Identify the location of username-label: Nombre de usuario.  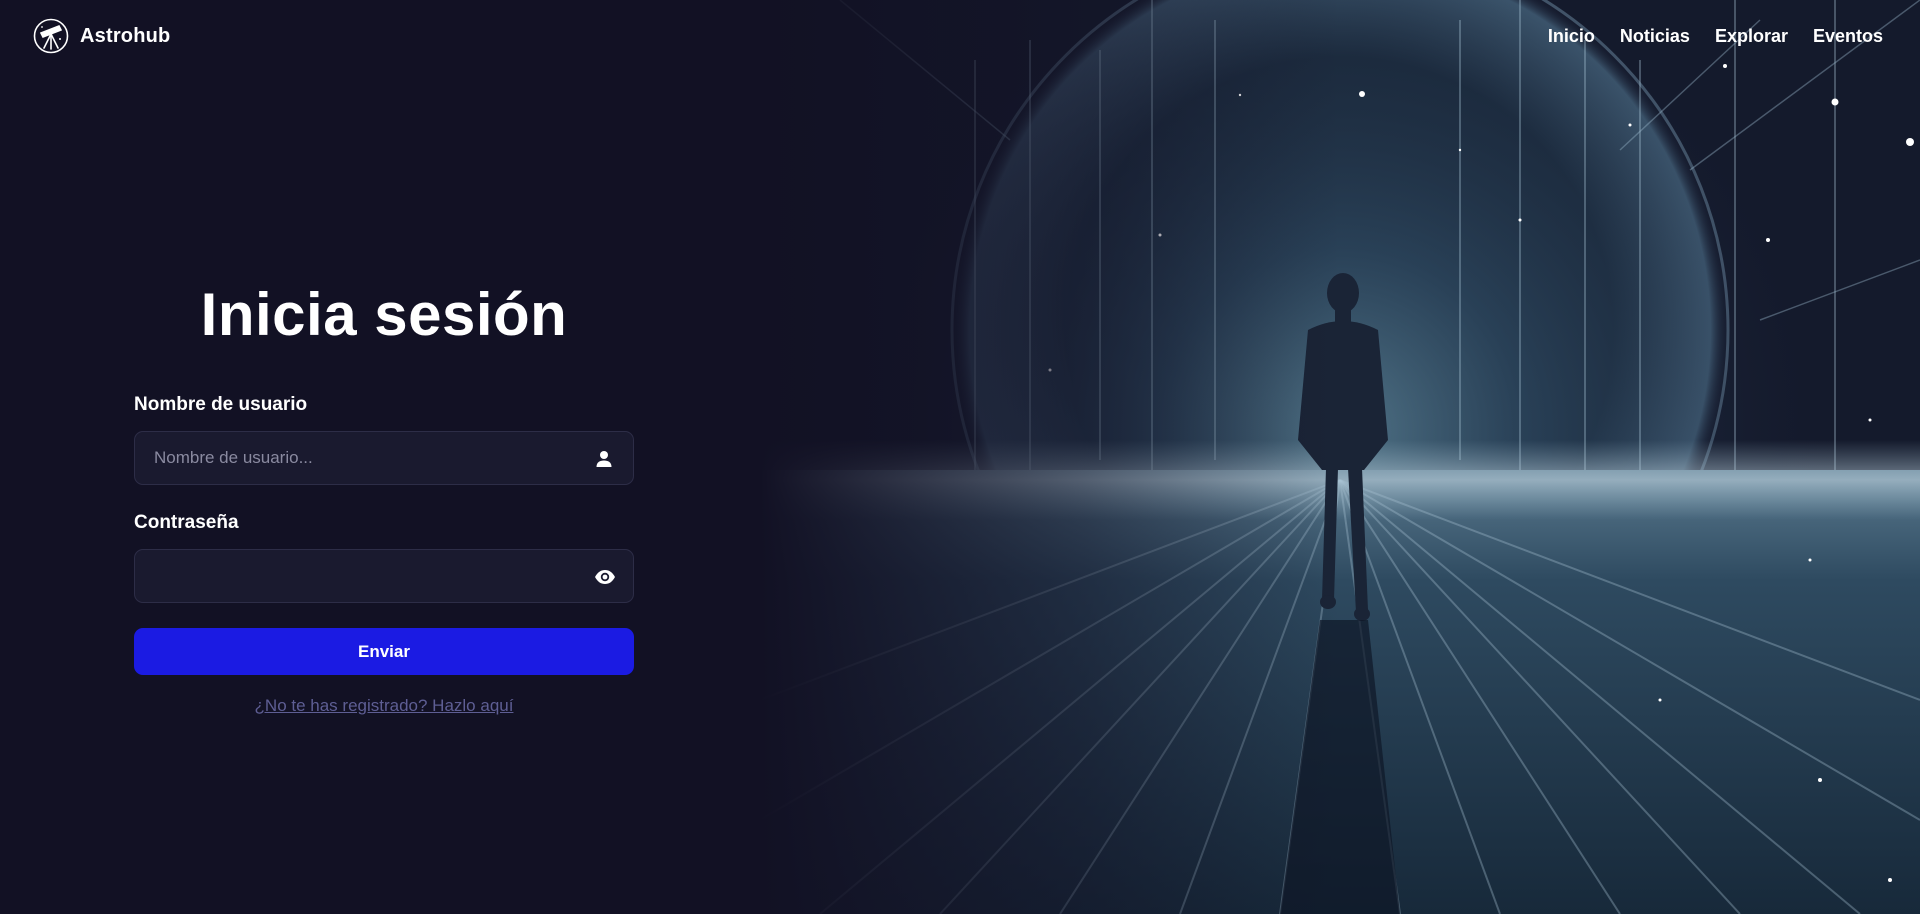
(221, 404).